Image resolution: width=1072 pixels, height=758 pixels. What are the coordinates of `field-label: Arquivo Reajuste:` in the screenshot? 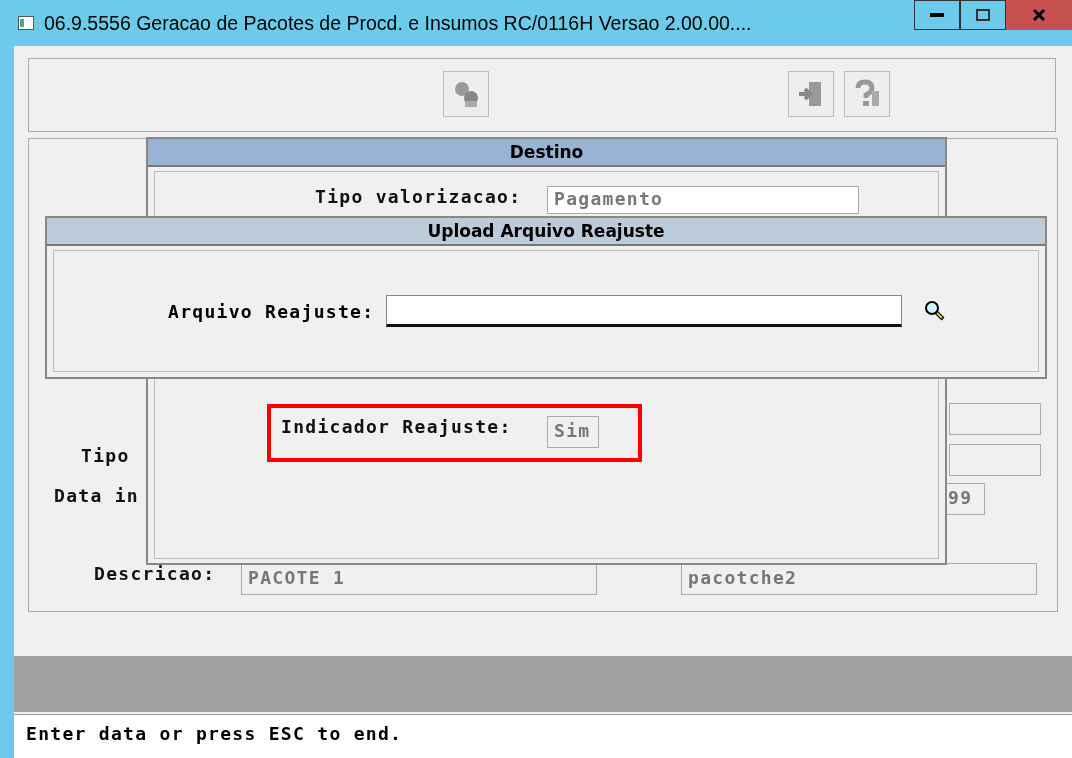 It's located at (271, 311).